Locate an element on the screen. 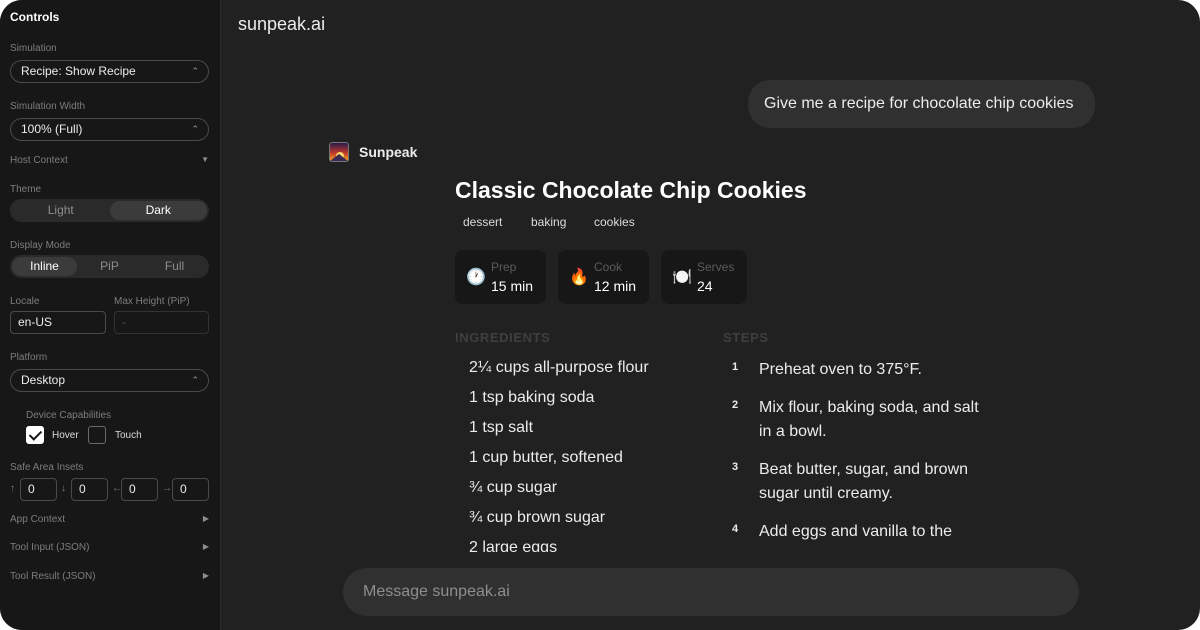 The width and height of the screenshot is (1200, 630). step-text: Add eggs and vanilla to the is located at coordinates (856, 531).